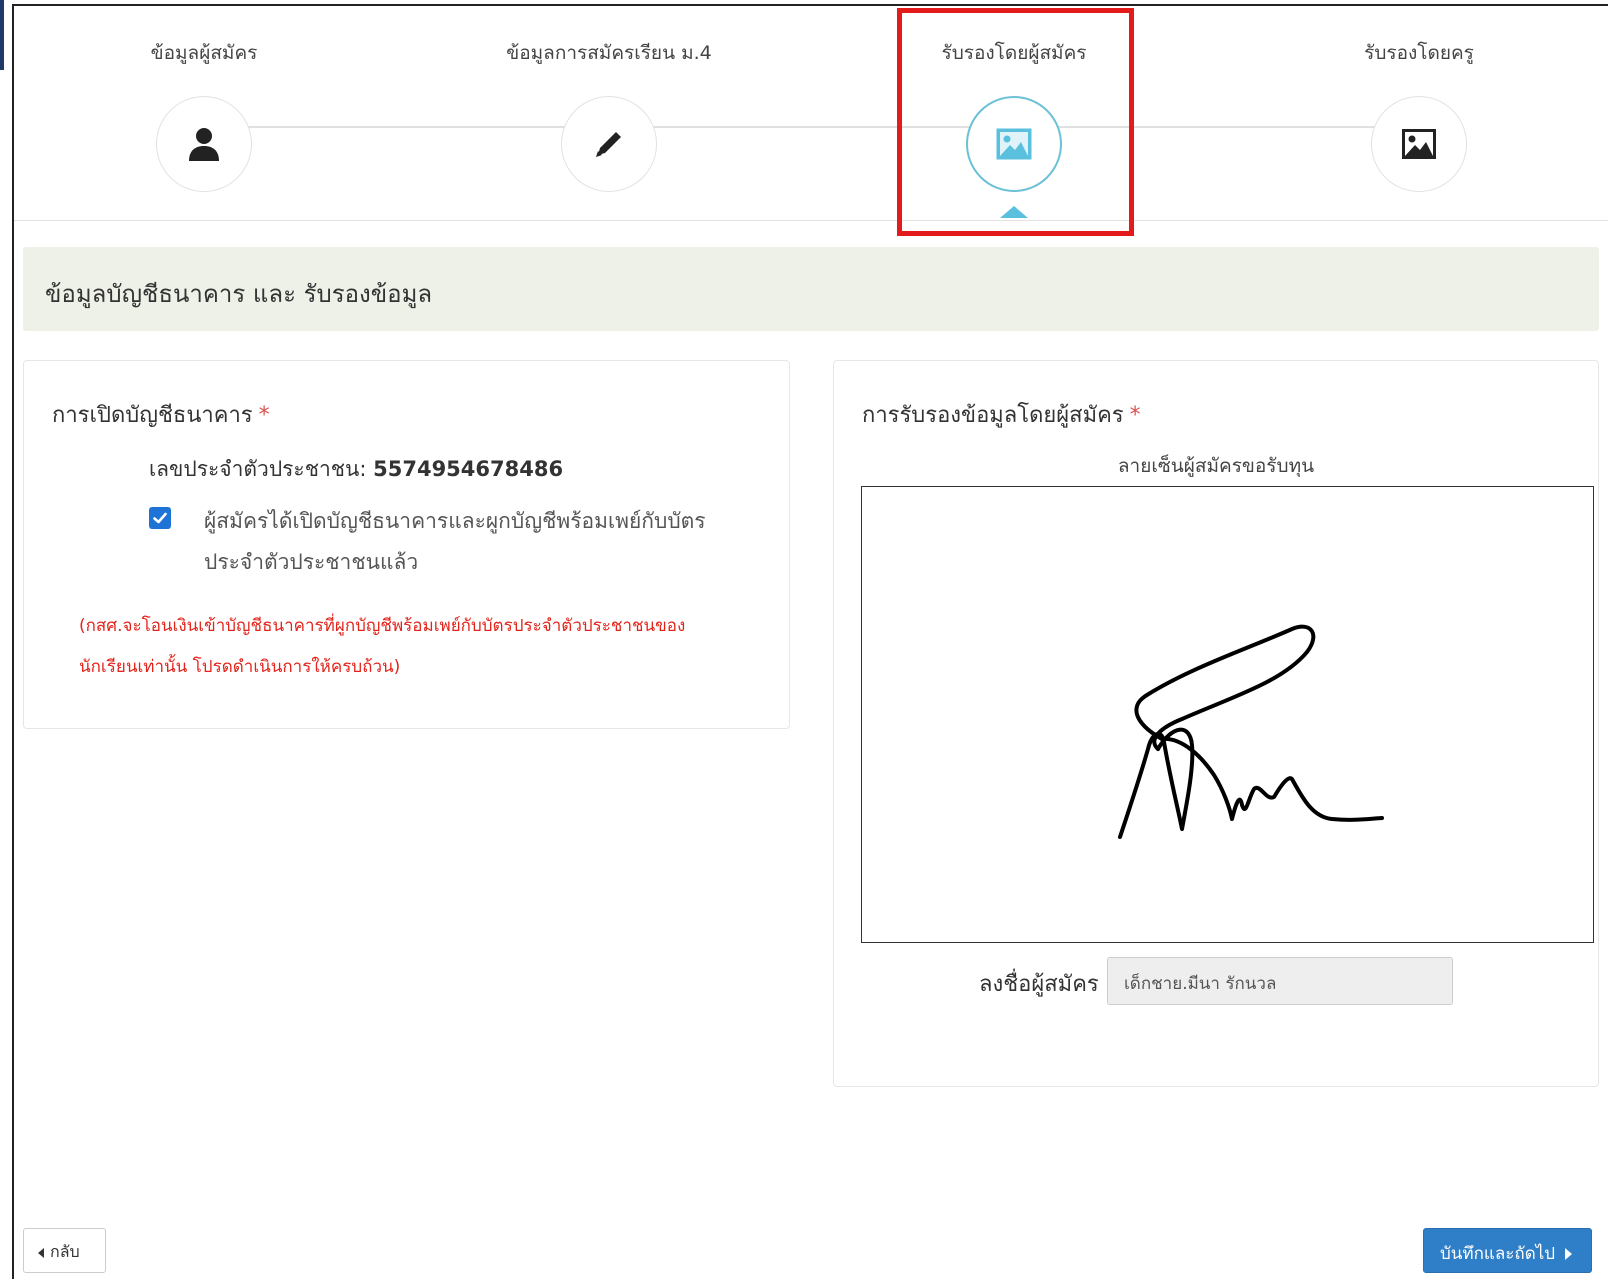 The image size is (1608, 1279). I want to click on certify-panel-title: การรับรองข้อมูลโดยผู้สมัคร *, so click(1001, 414).